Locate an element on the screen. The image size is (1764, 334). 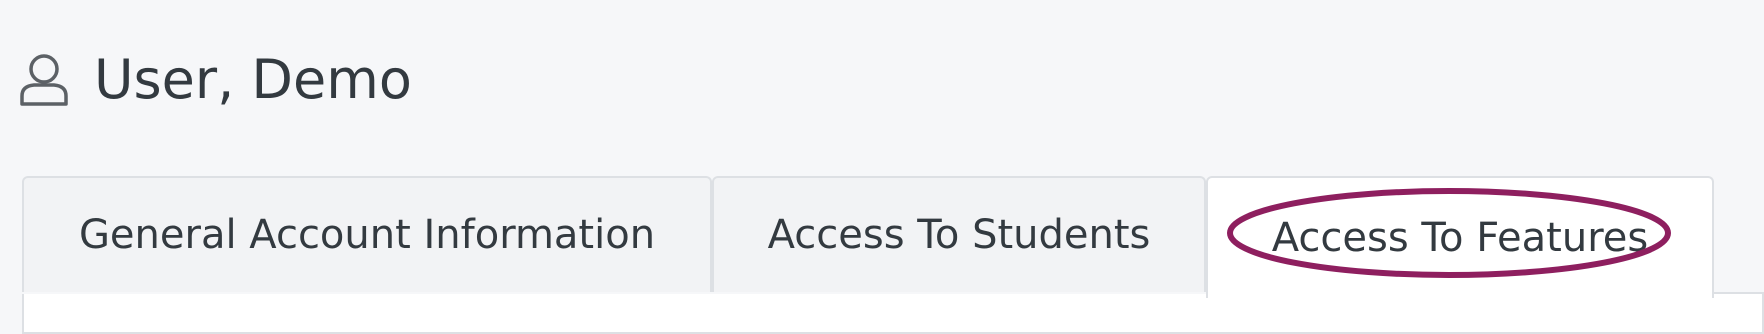
tab-label: Access To Features is located at coordinates (1460, 238).